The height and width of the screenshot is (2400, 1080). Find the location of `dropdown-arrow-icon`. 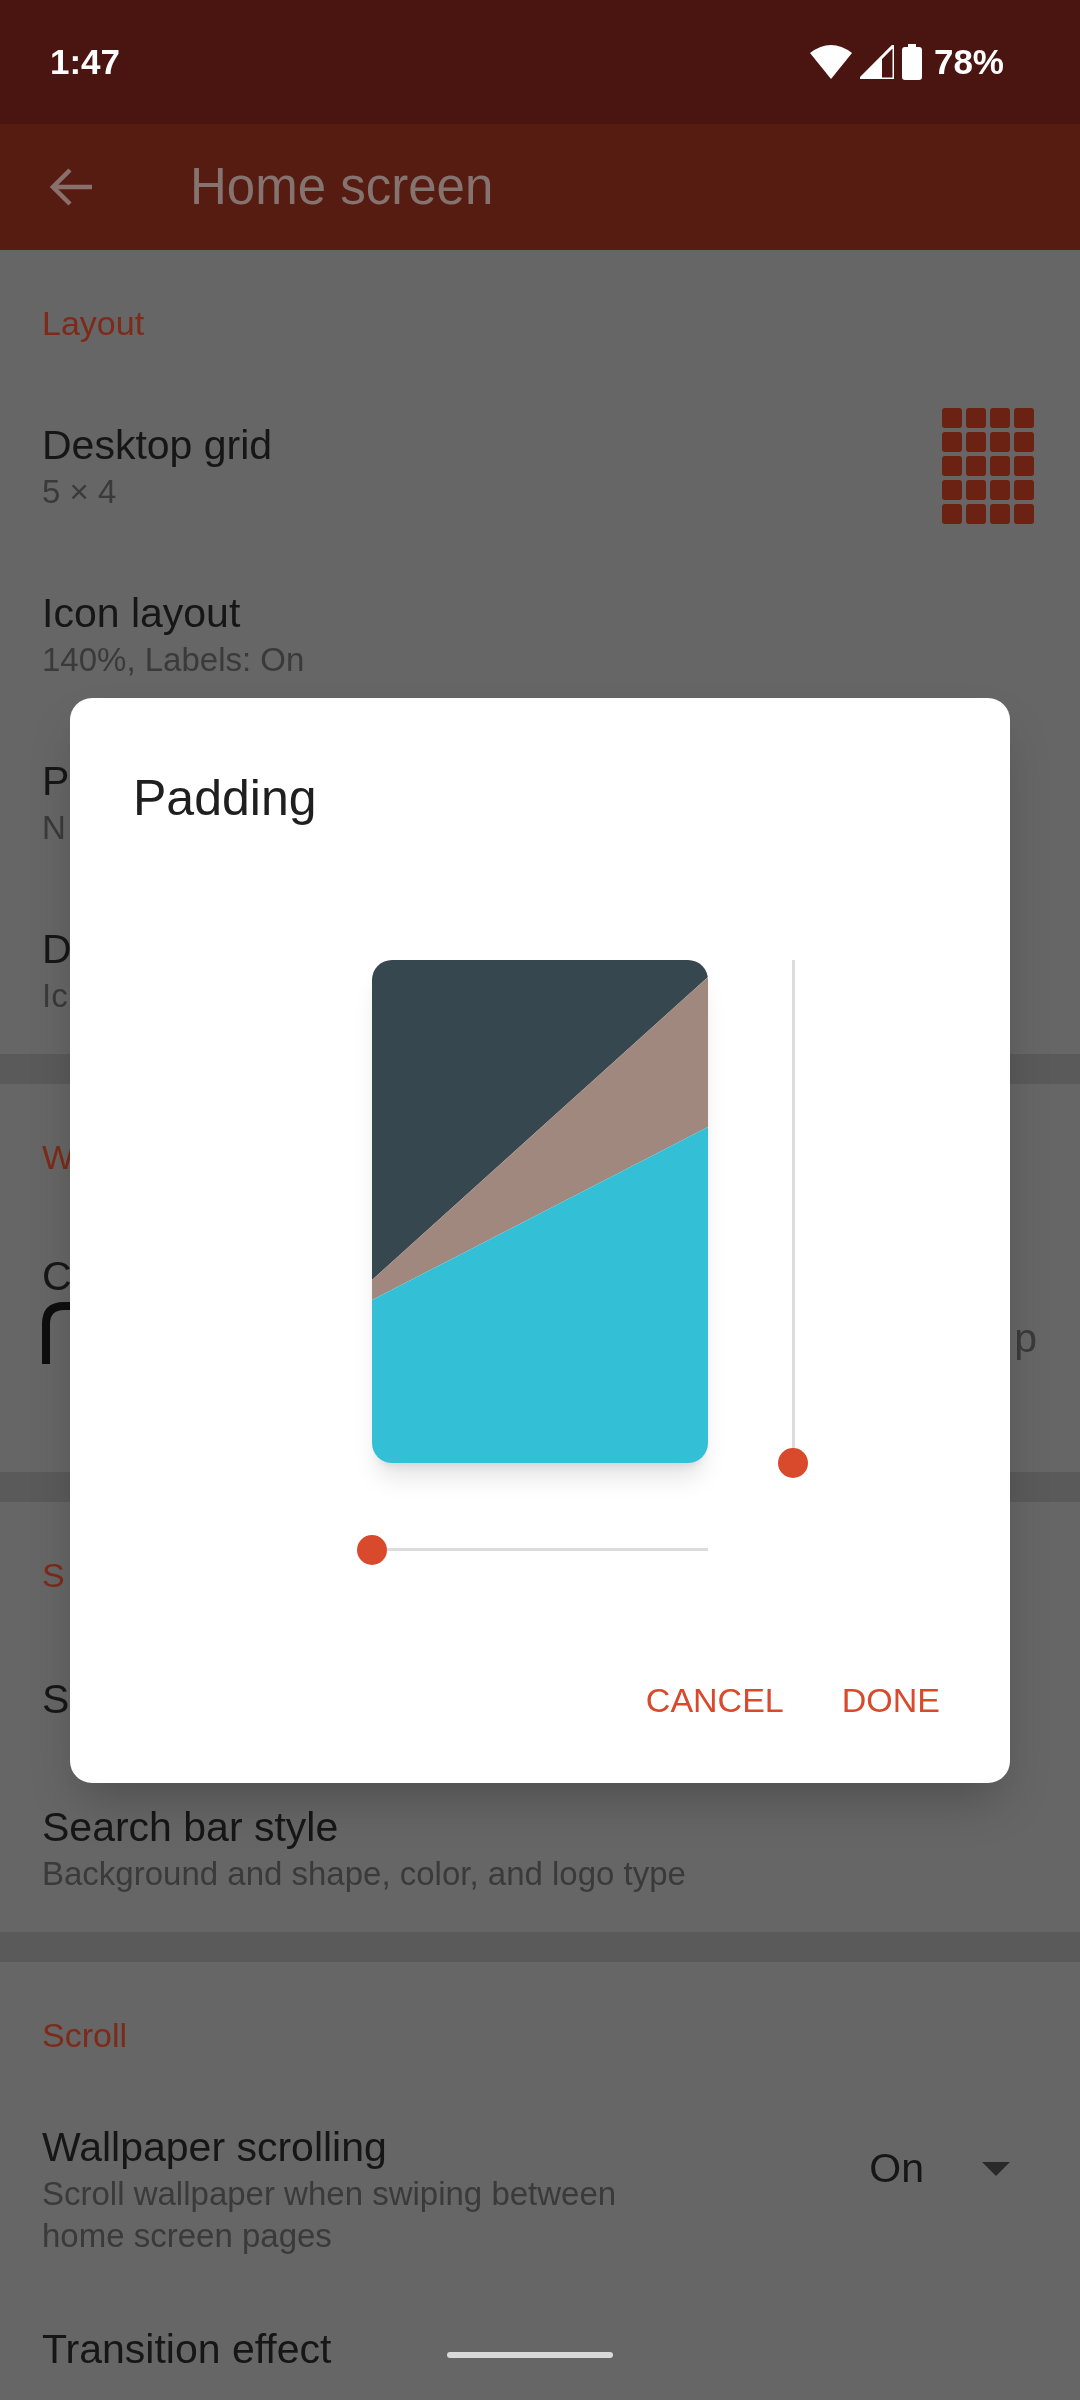

dropdown-arrow-icon is located at coordinates (996, 2169).